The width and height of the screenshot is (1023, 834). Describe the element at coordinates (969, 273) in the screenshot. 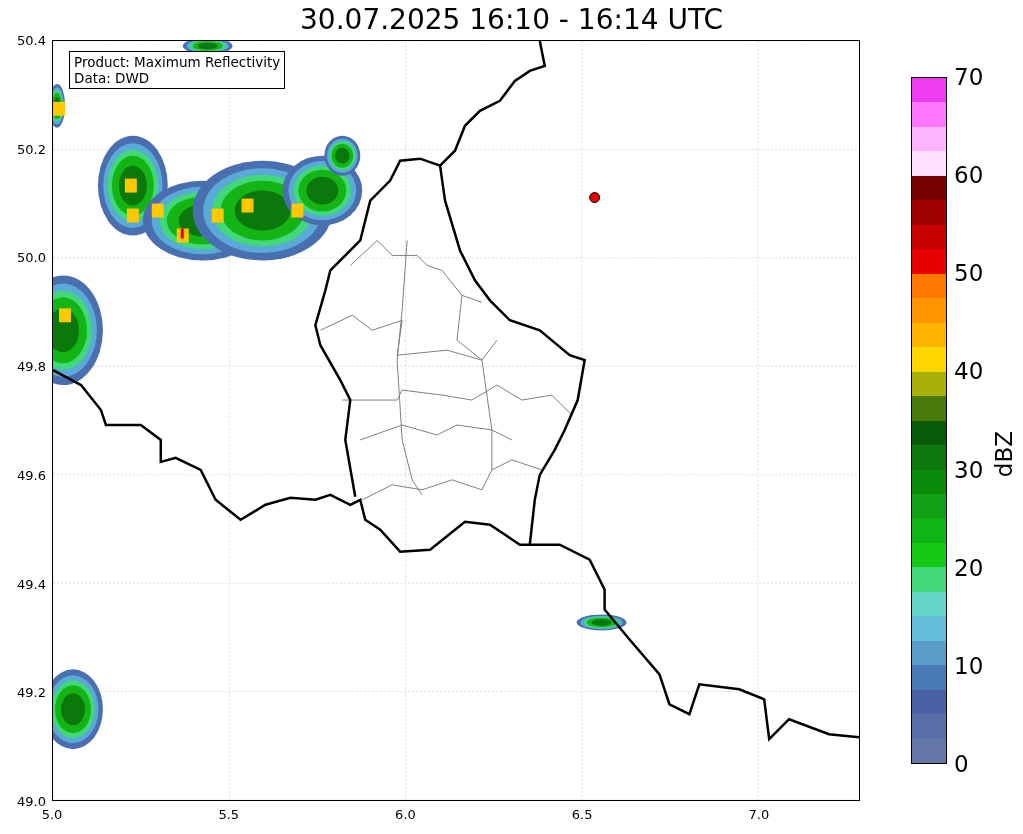

I see `colorbar-tick-label: 50` at that location.